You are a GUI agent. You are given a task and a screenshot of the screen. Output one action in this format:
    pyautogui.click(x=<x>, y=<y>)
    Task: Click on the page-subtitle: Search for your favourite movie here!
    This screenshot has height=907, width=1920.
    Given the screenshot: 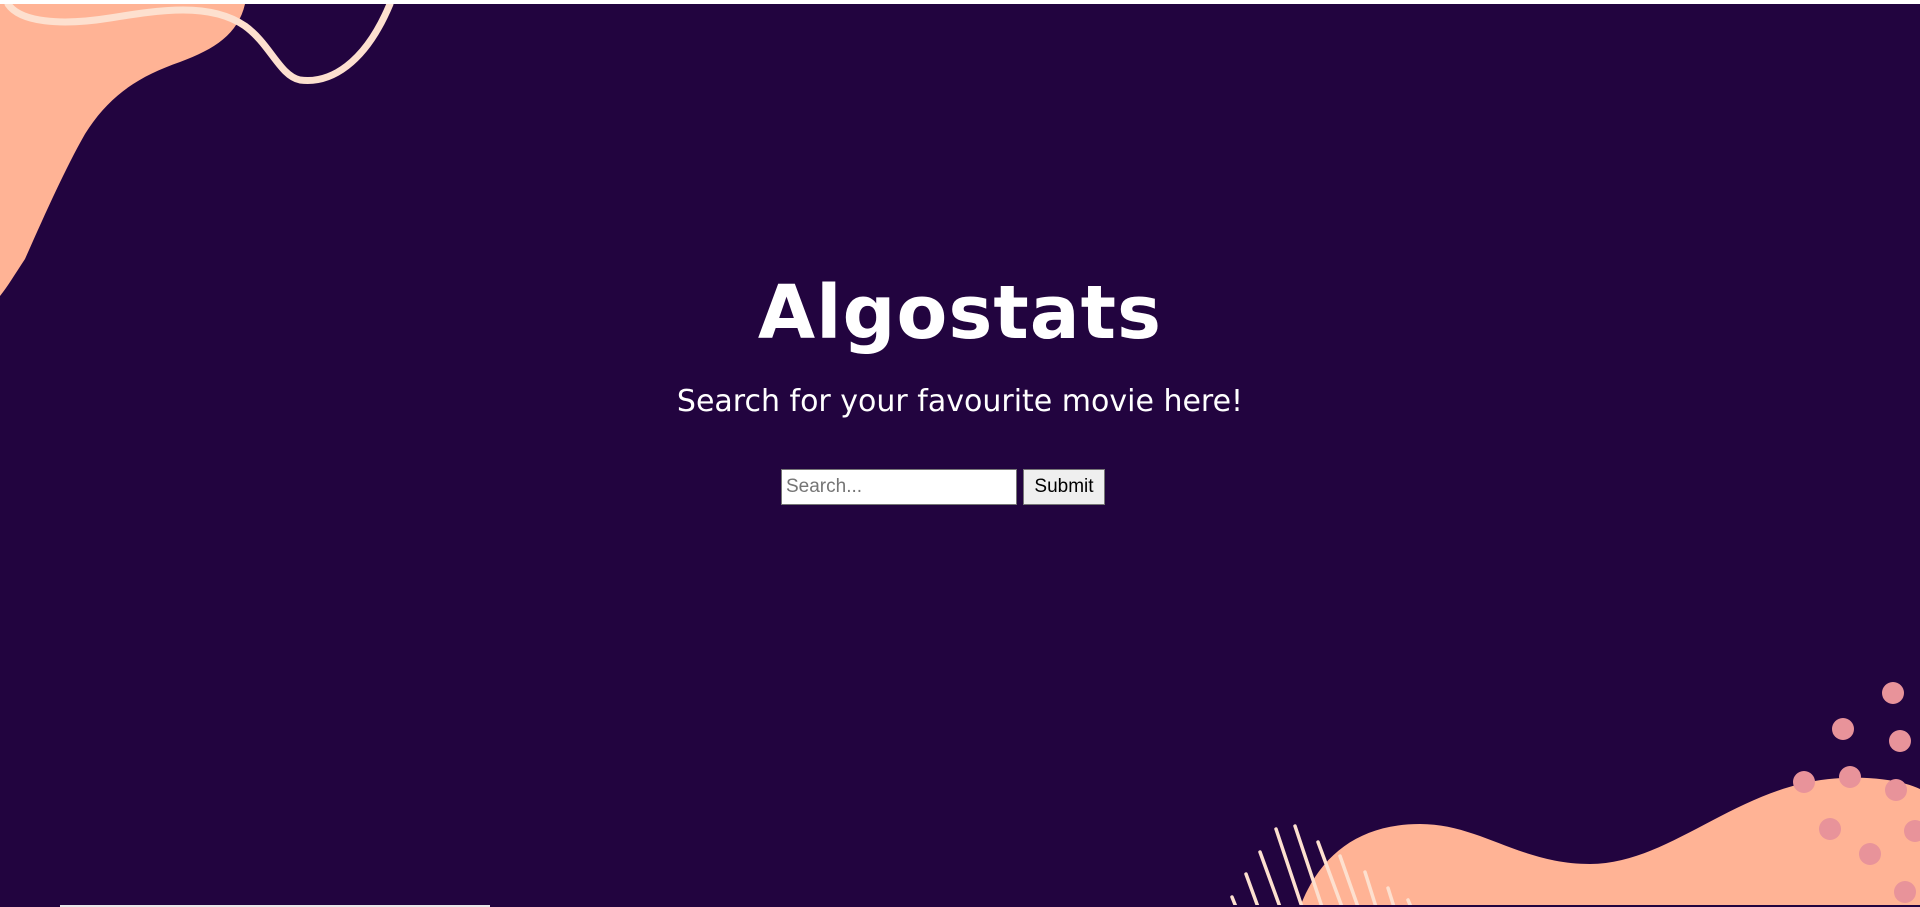 What is the action you would take?
    pyautogui.click(x=960, y=401)
    